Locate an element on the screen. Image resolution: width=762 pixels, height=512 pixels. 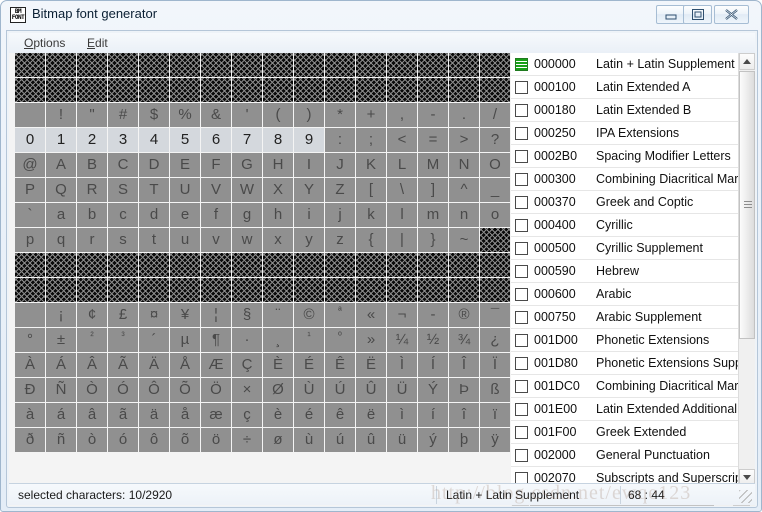
character-cell: È is located at coordinates (278, 365).